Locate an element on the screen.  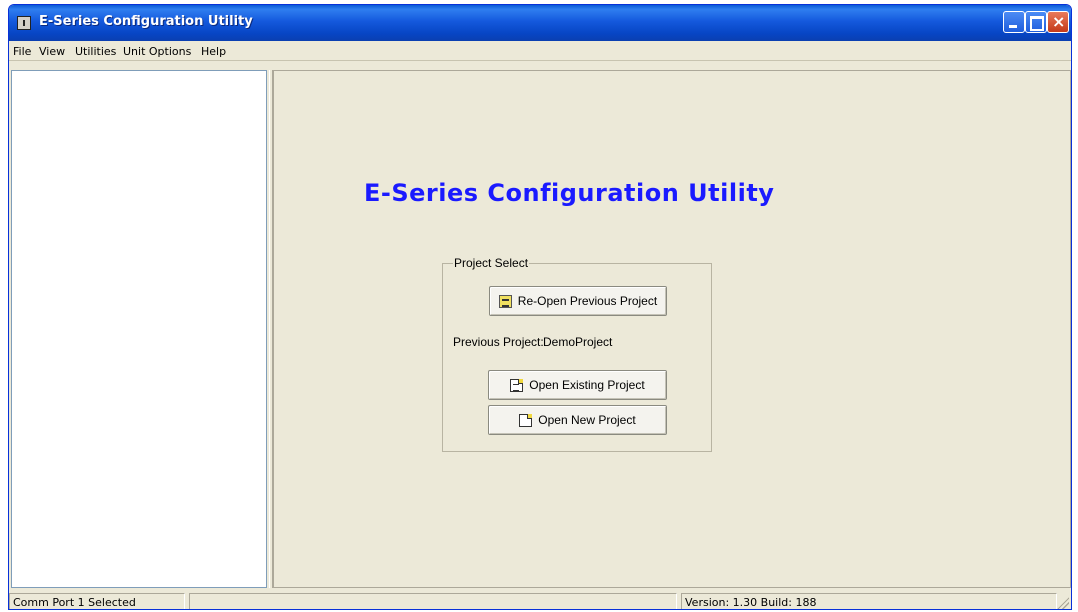
status-version: Version: 1.30 Build: 188 is located at coordinates (869, 601).